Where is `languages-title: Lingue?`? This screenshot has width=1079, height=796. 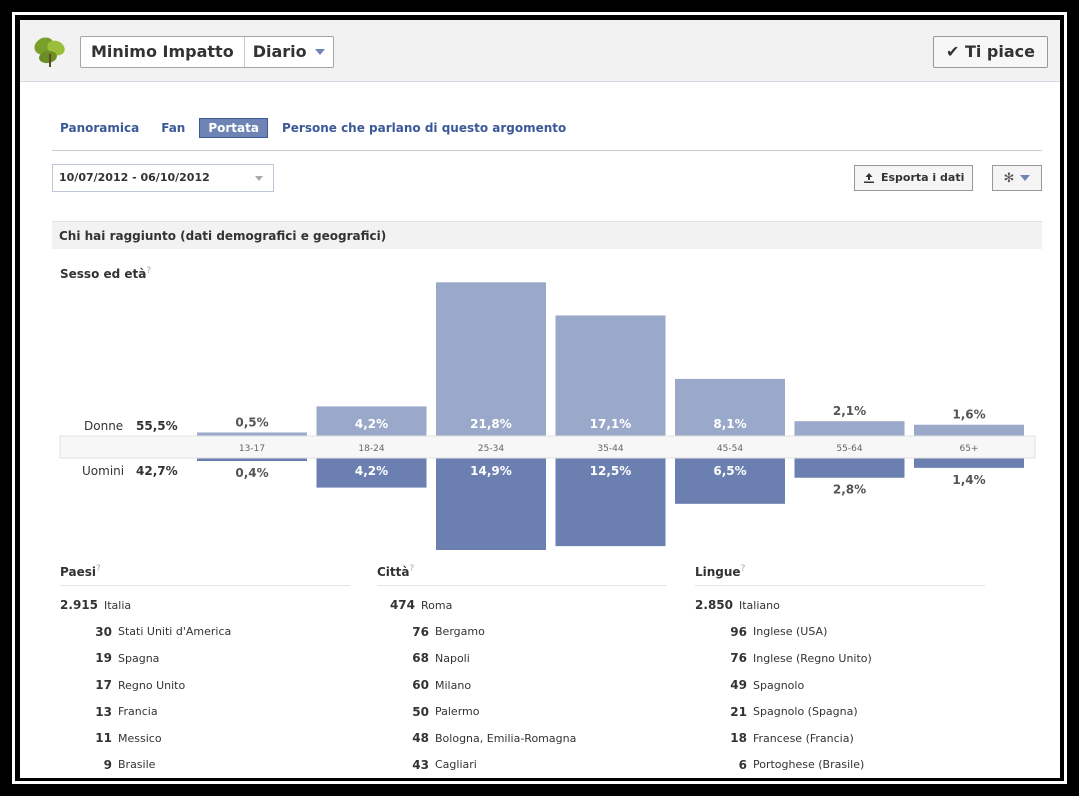 languages-title: Lingue? is located at coordinates (840, 575).